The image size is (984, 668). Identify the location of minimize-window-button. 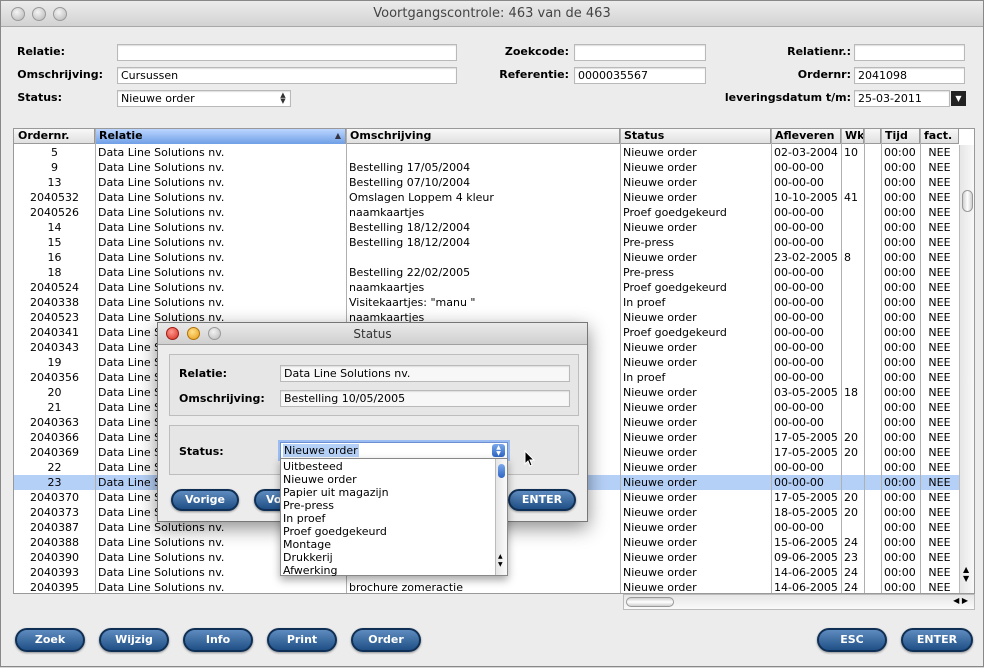
(39, 14).